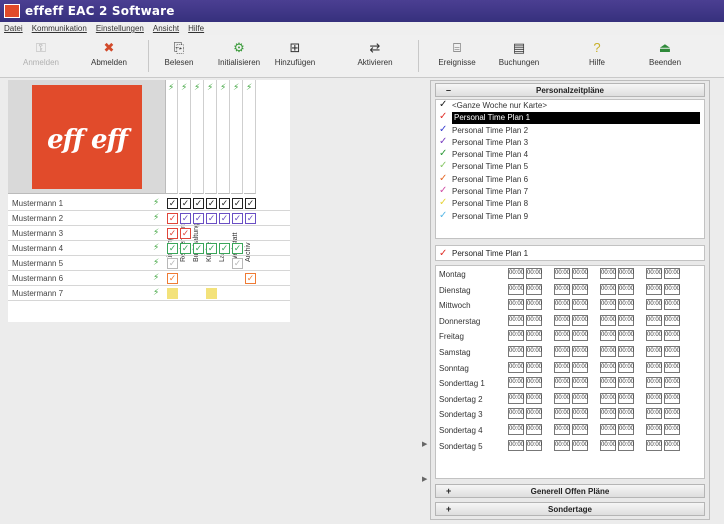  Describe the element at coordinates (149, 278) in the screenshot. I see `person-row: Mustermann 6 ⚡ ✓ ✓` at that location.